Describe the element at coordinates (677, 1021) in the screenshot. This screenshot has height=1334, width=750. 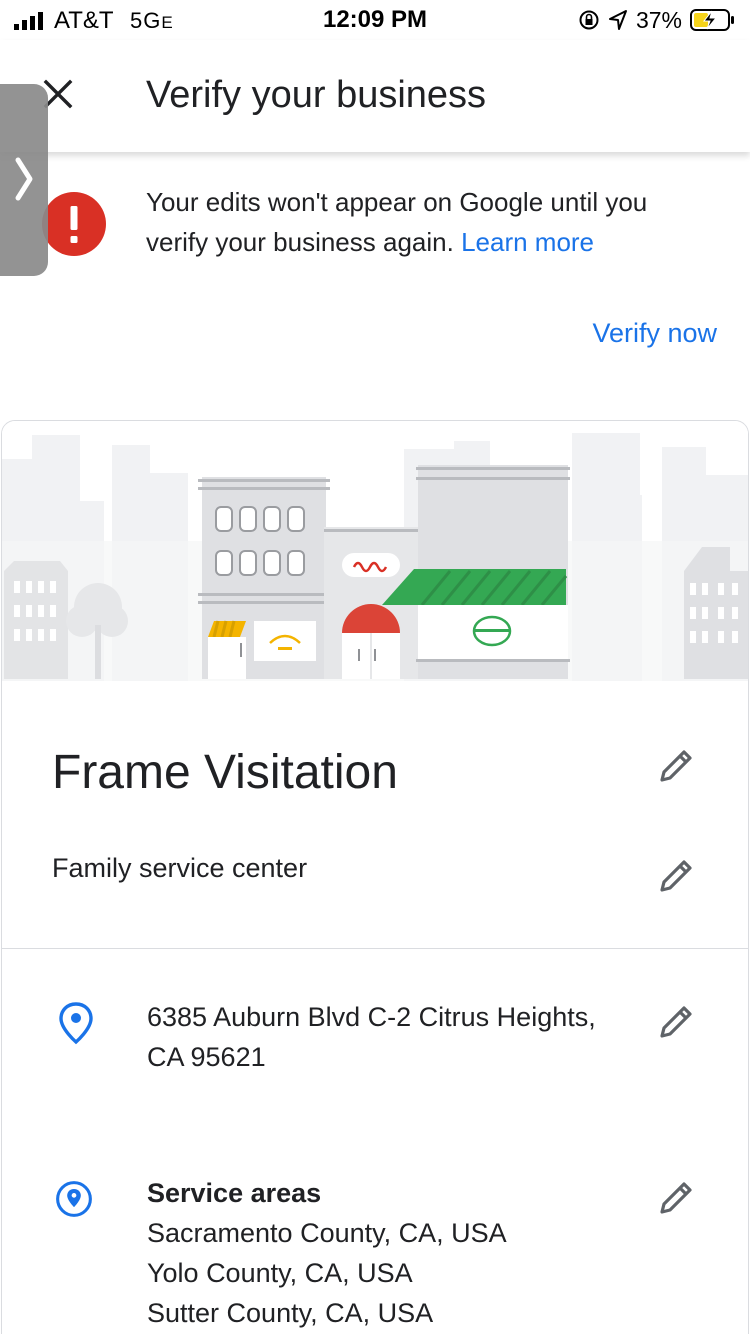
I see `edit-address-pencil-icon` at that location.